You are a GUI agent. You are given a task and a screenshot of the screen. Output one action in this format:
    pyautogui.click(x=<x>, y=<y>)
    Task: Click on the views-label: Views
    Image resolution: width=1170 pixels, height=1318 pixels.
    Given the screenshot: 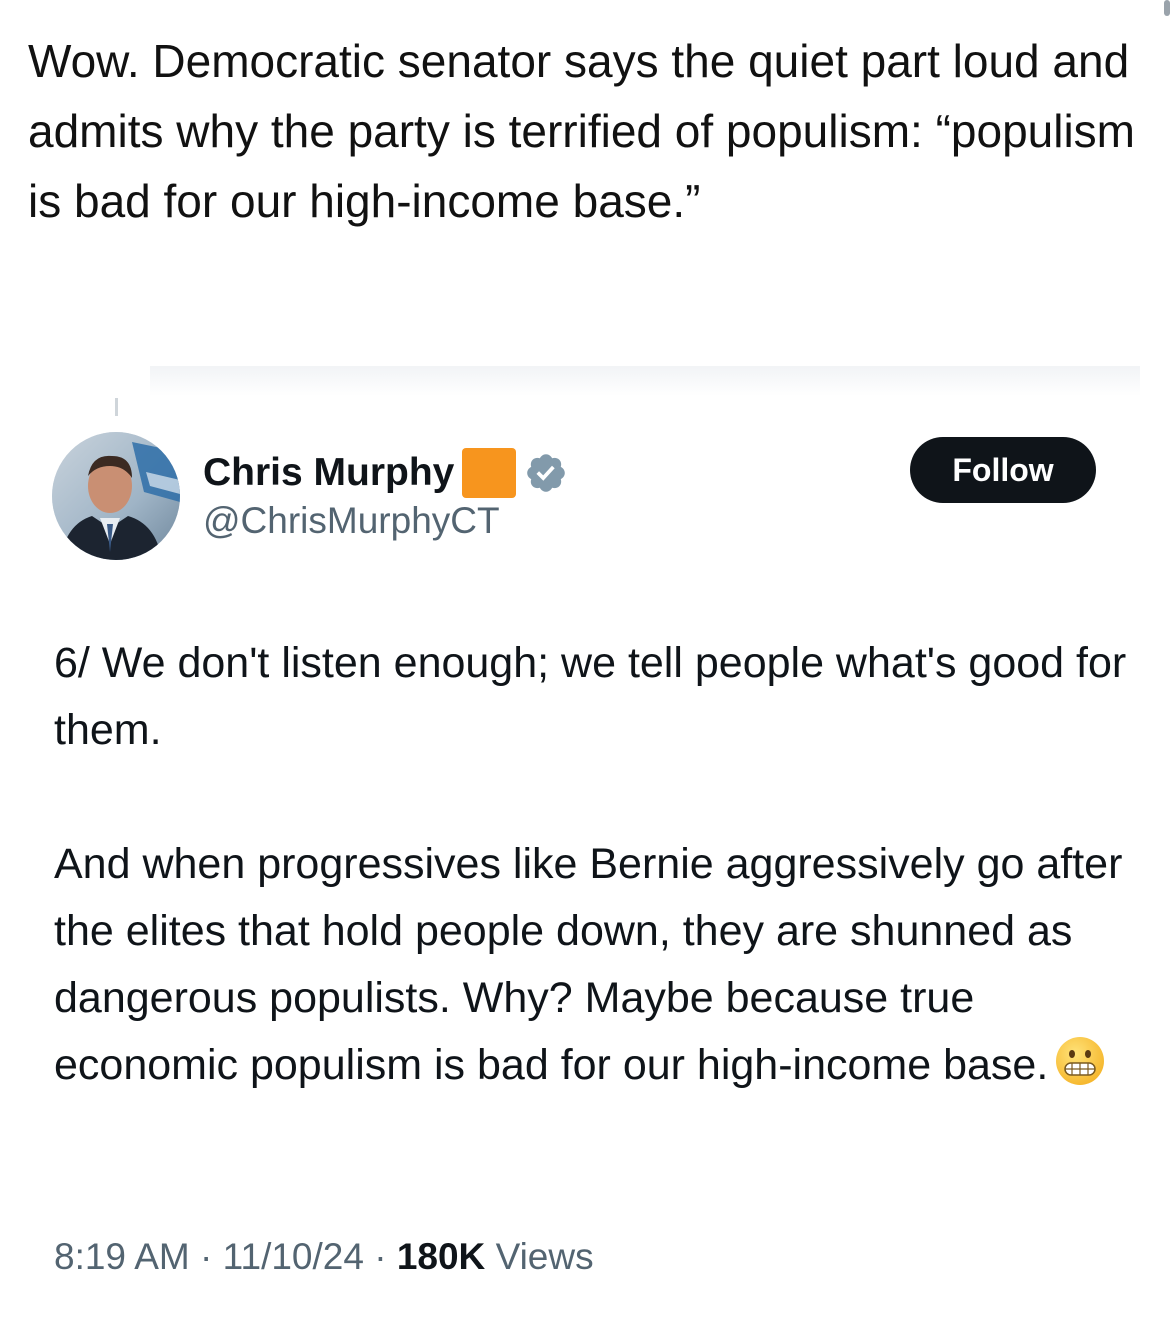 What is the action you would take?
    pyautogui.click(x=544, y=1256)
    